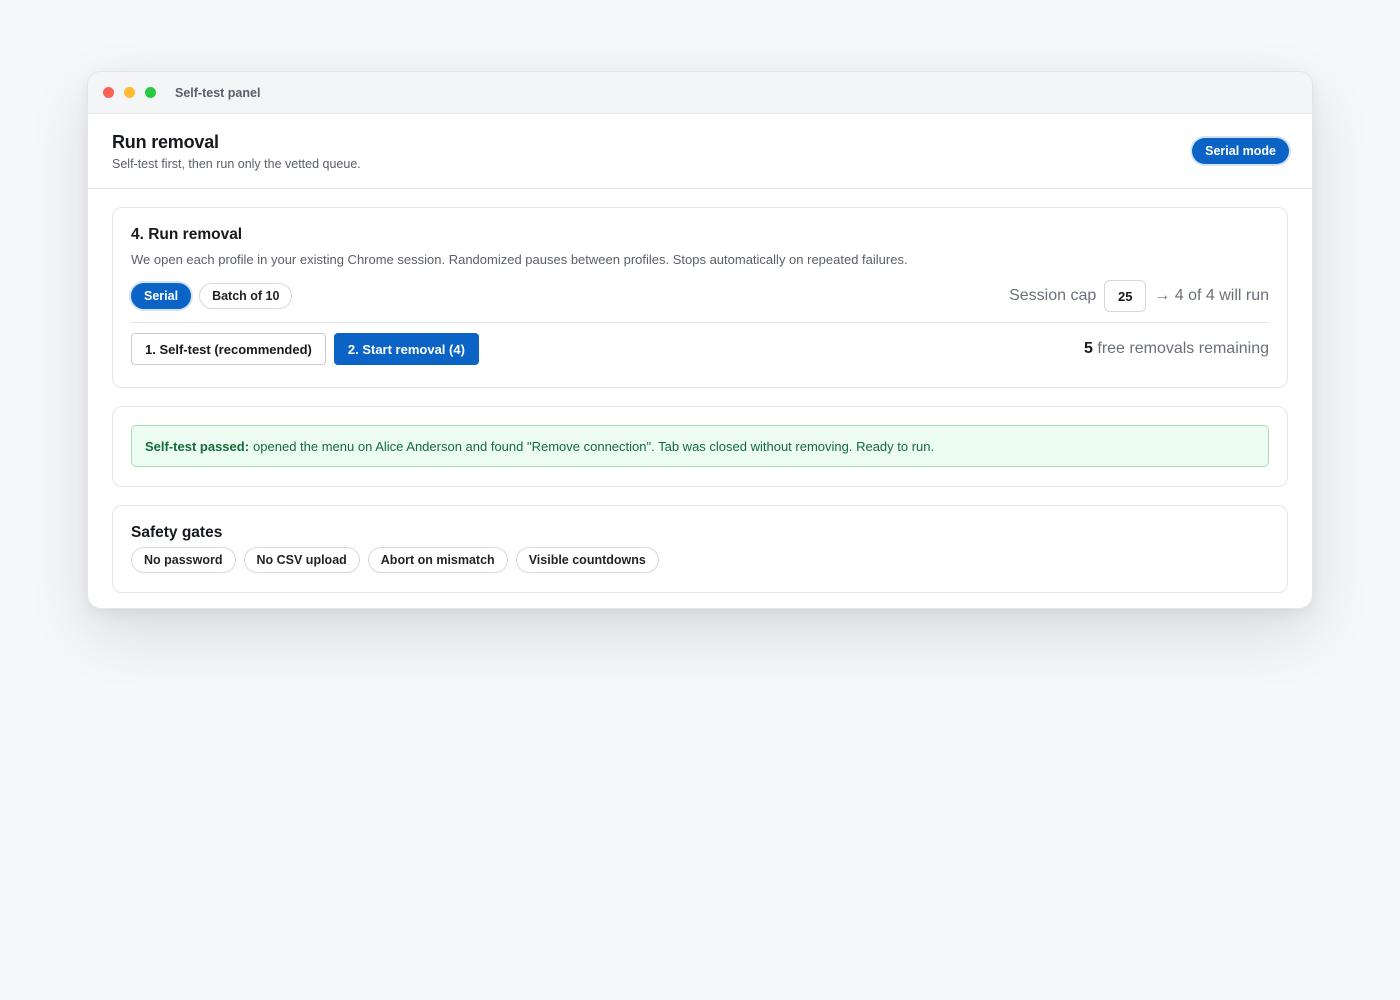 The image size is (1400, 1000). I want to click on maximize-window-button, so click(150, 92).